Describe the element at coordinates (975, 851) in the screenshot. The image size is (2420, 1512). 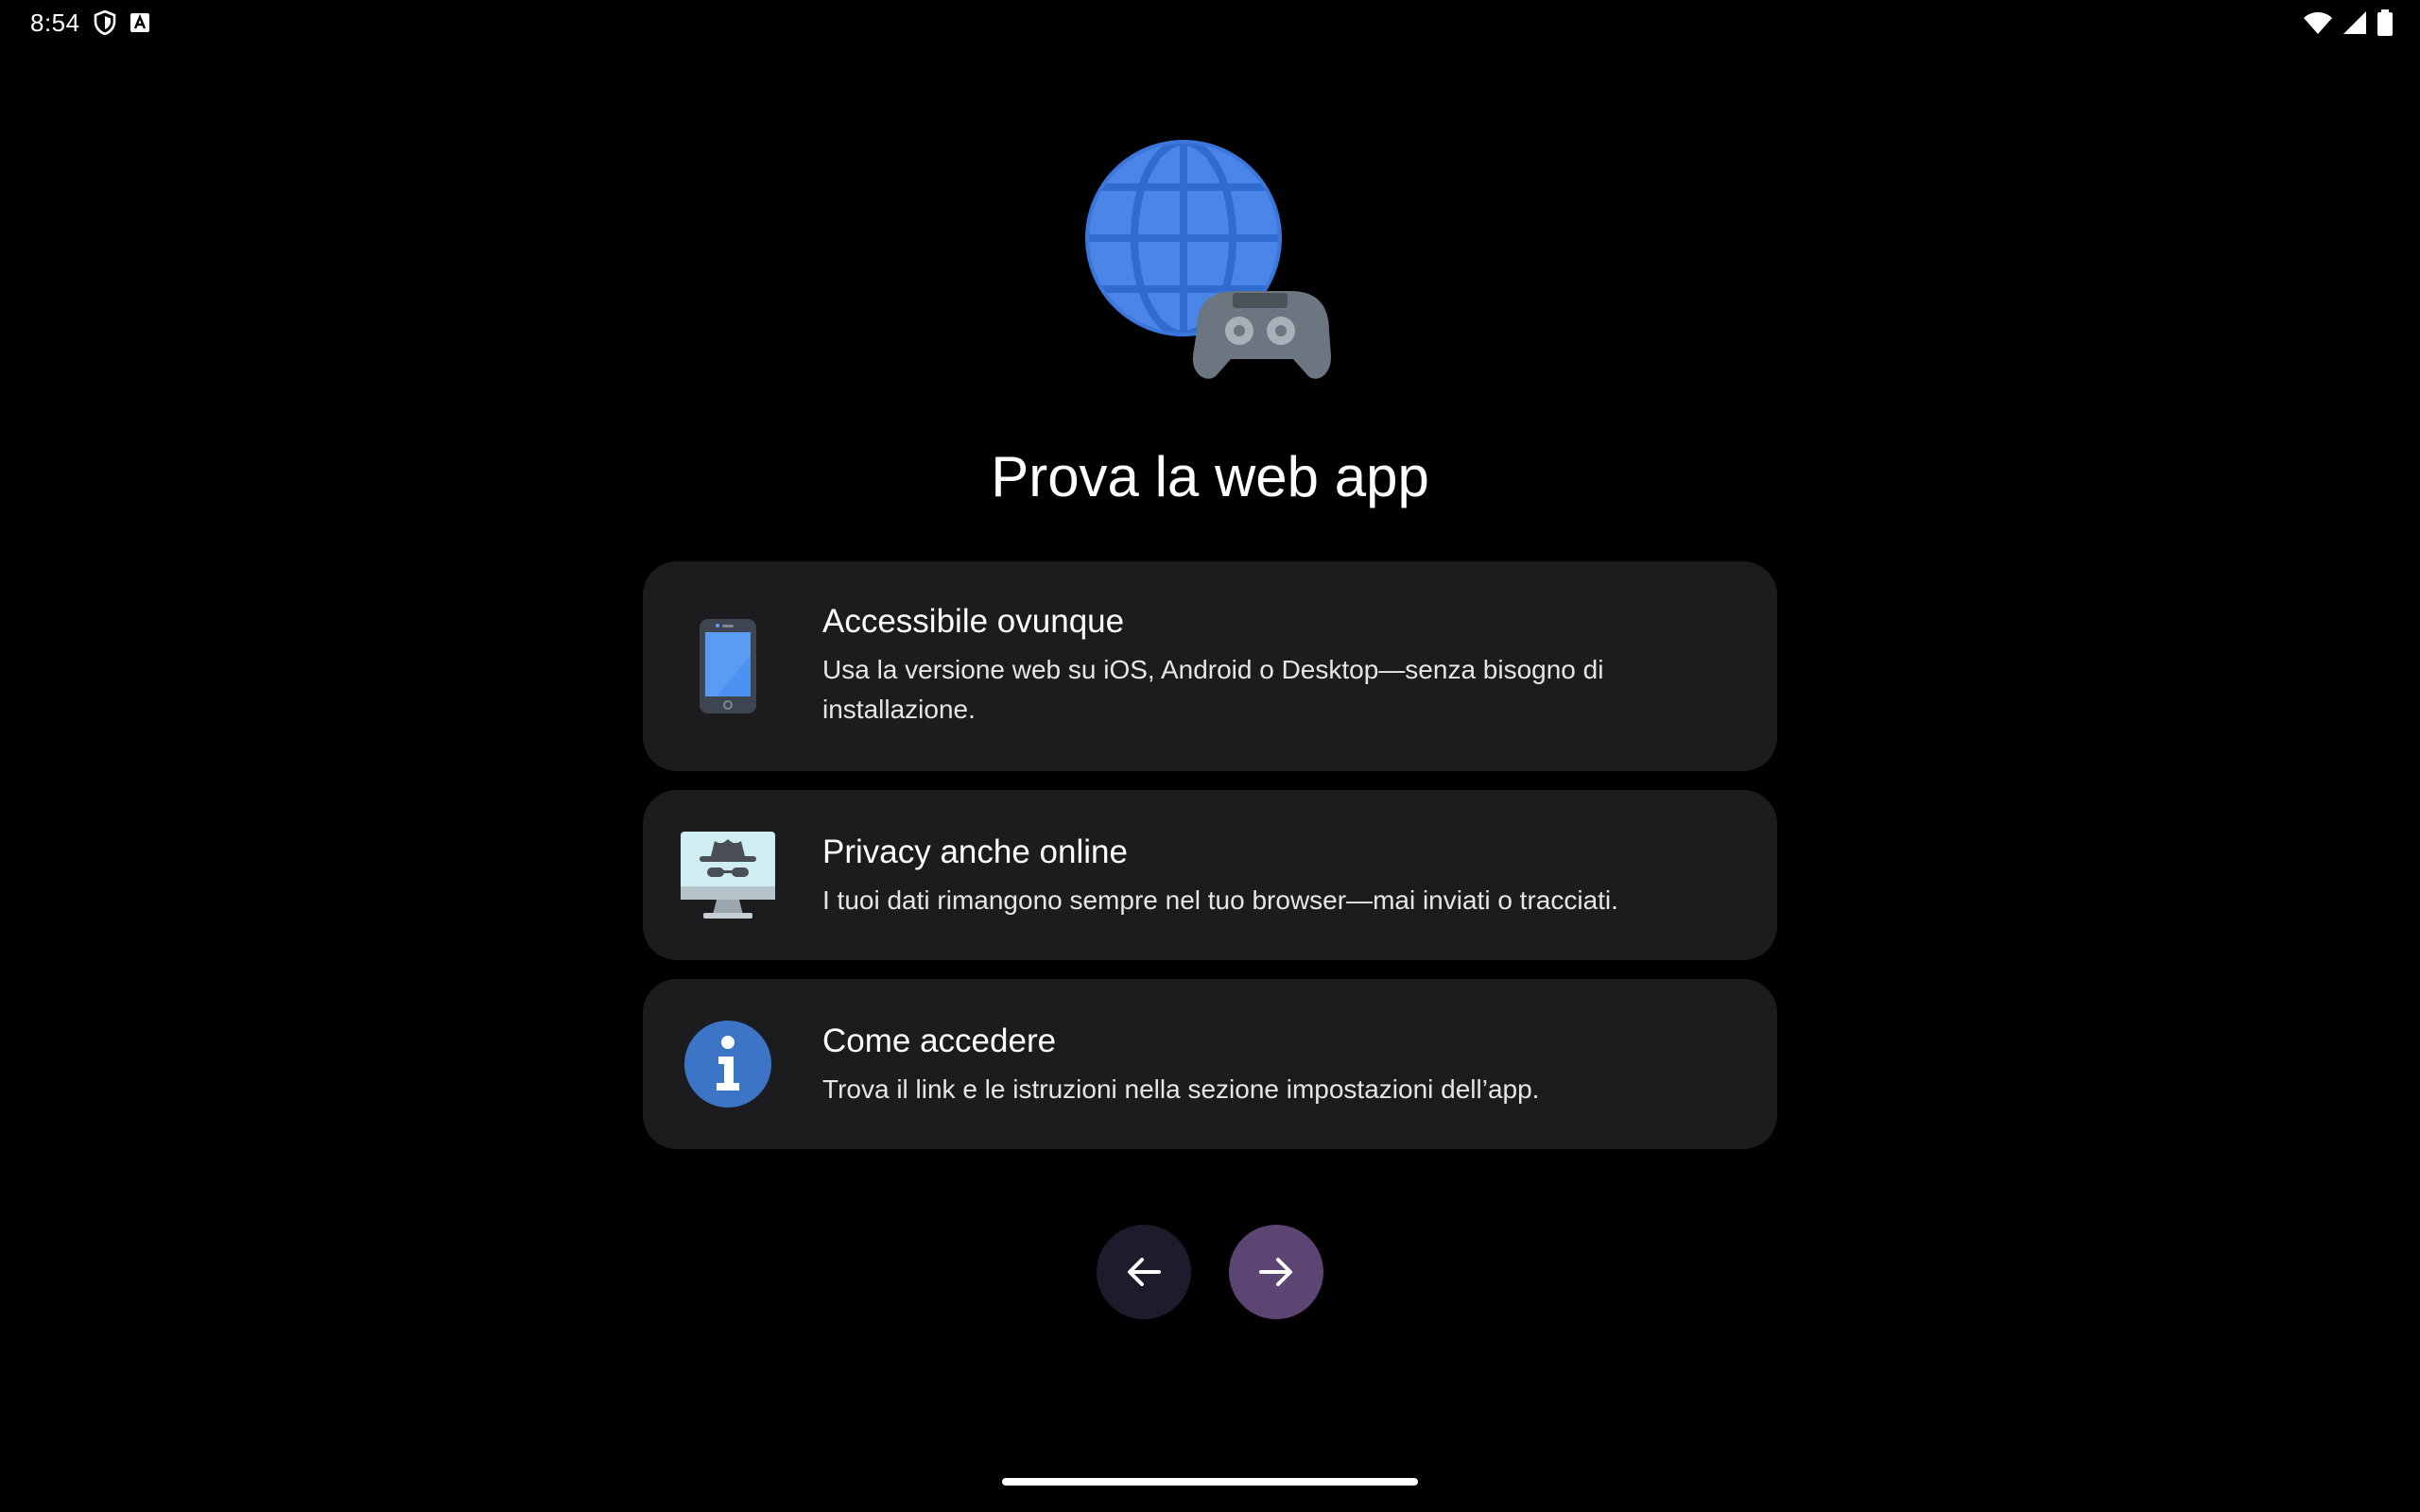
I see `card-title: Privacy anche online` at that location.